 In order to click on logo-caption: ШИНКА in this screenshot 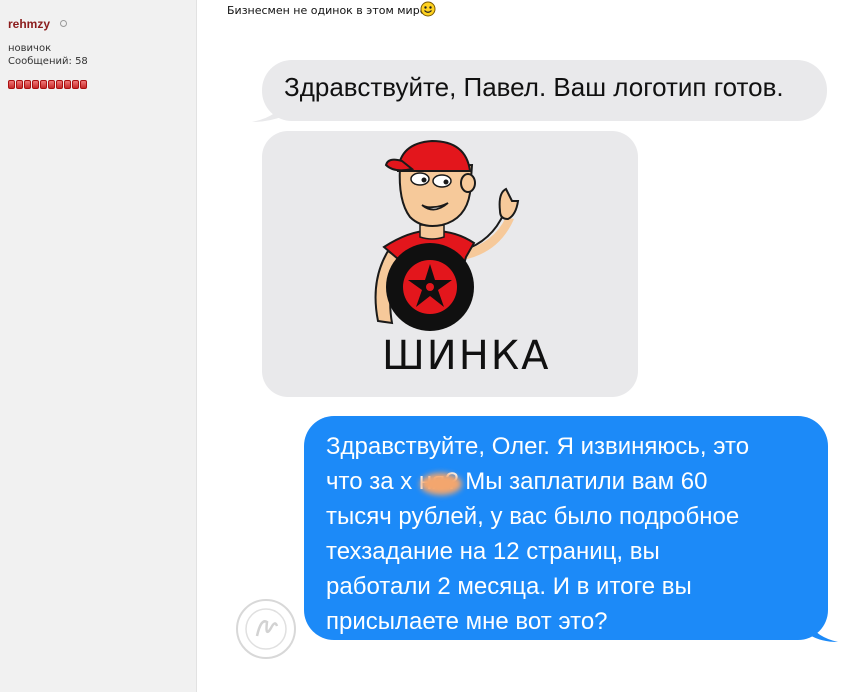, I will do `click(466, 356)`.